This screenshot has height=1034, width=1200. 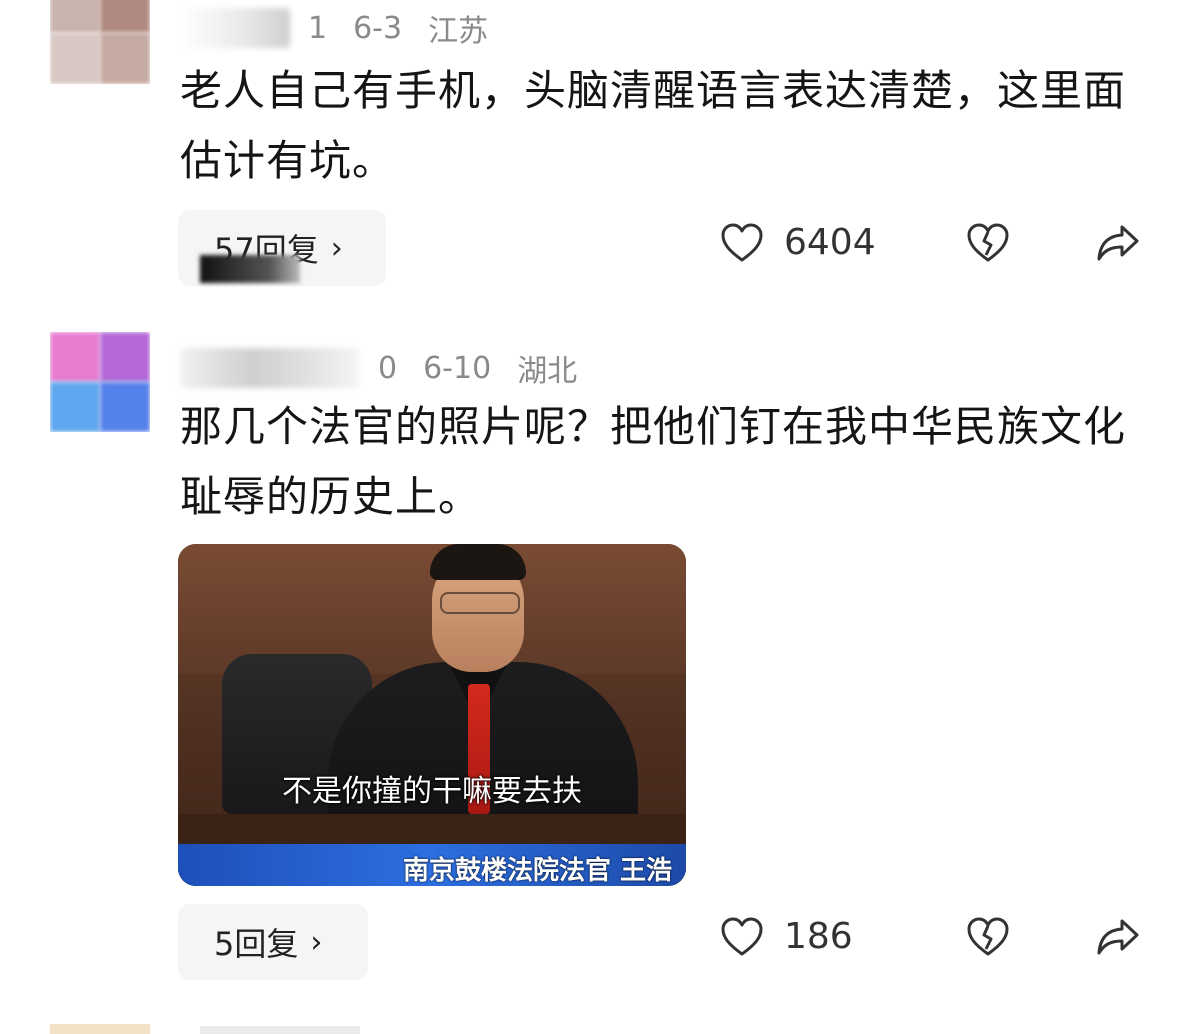 I want to click on video-caption: 南京鼓楼法院法官 王浩, so click(x=537, y=871).